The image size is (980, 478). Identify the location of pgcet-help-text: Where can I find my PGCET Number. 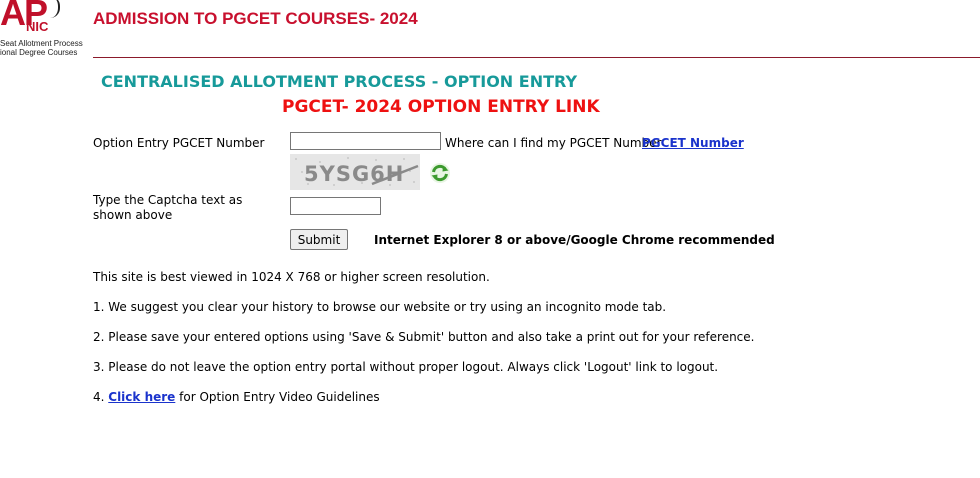
(553, 143).